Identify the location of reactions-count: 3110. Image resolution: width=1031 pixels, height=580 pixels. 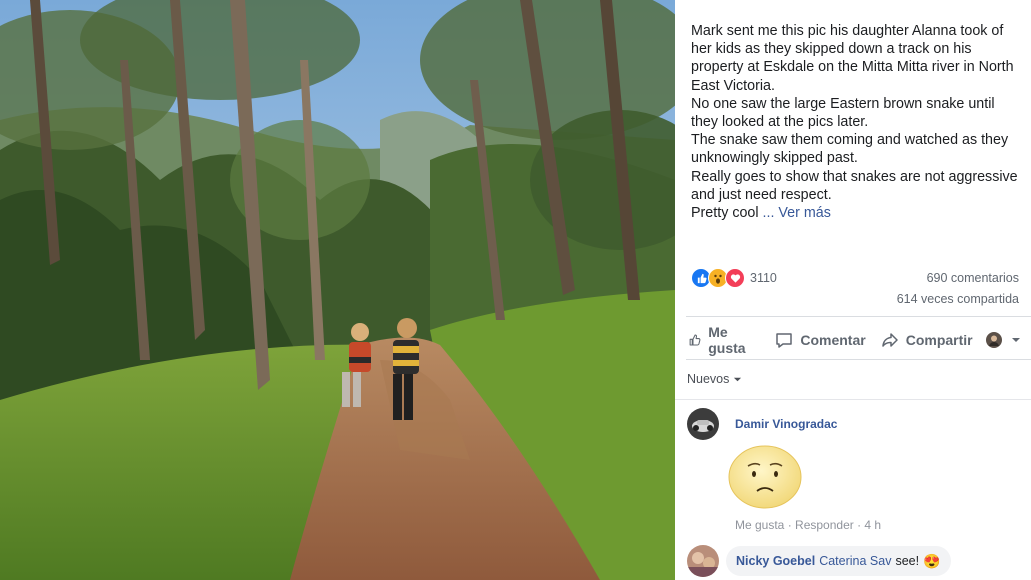
(763, 278).